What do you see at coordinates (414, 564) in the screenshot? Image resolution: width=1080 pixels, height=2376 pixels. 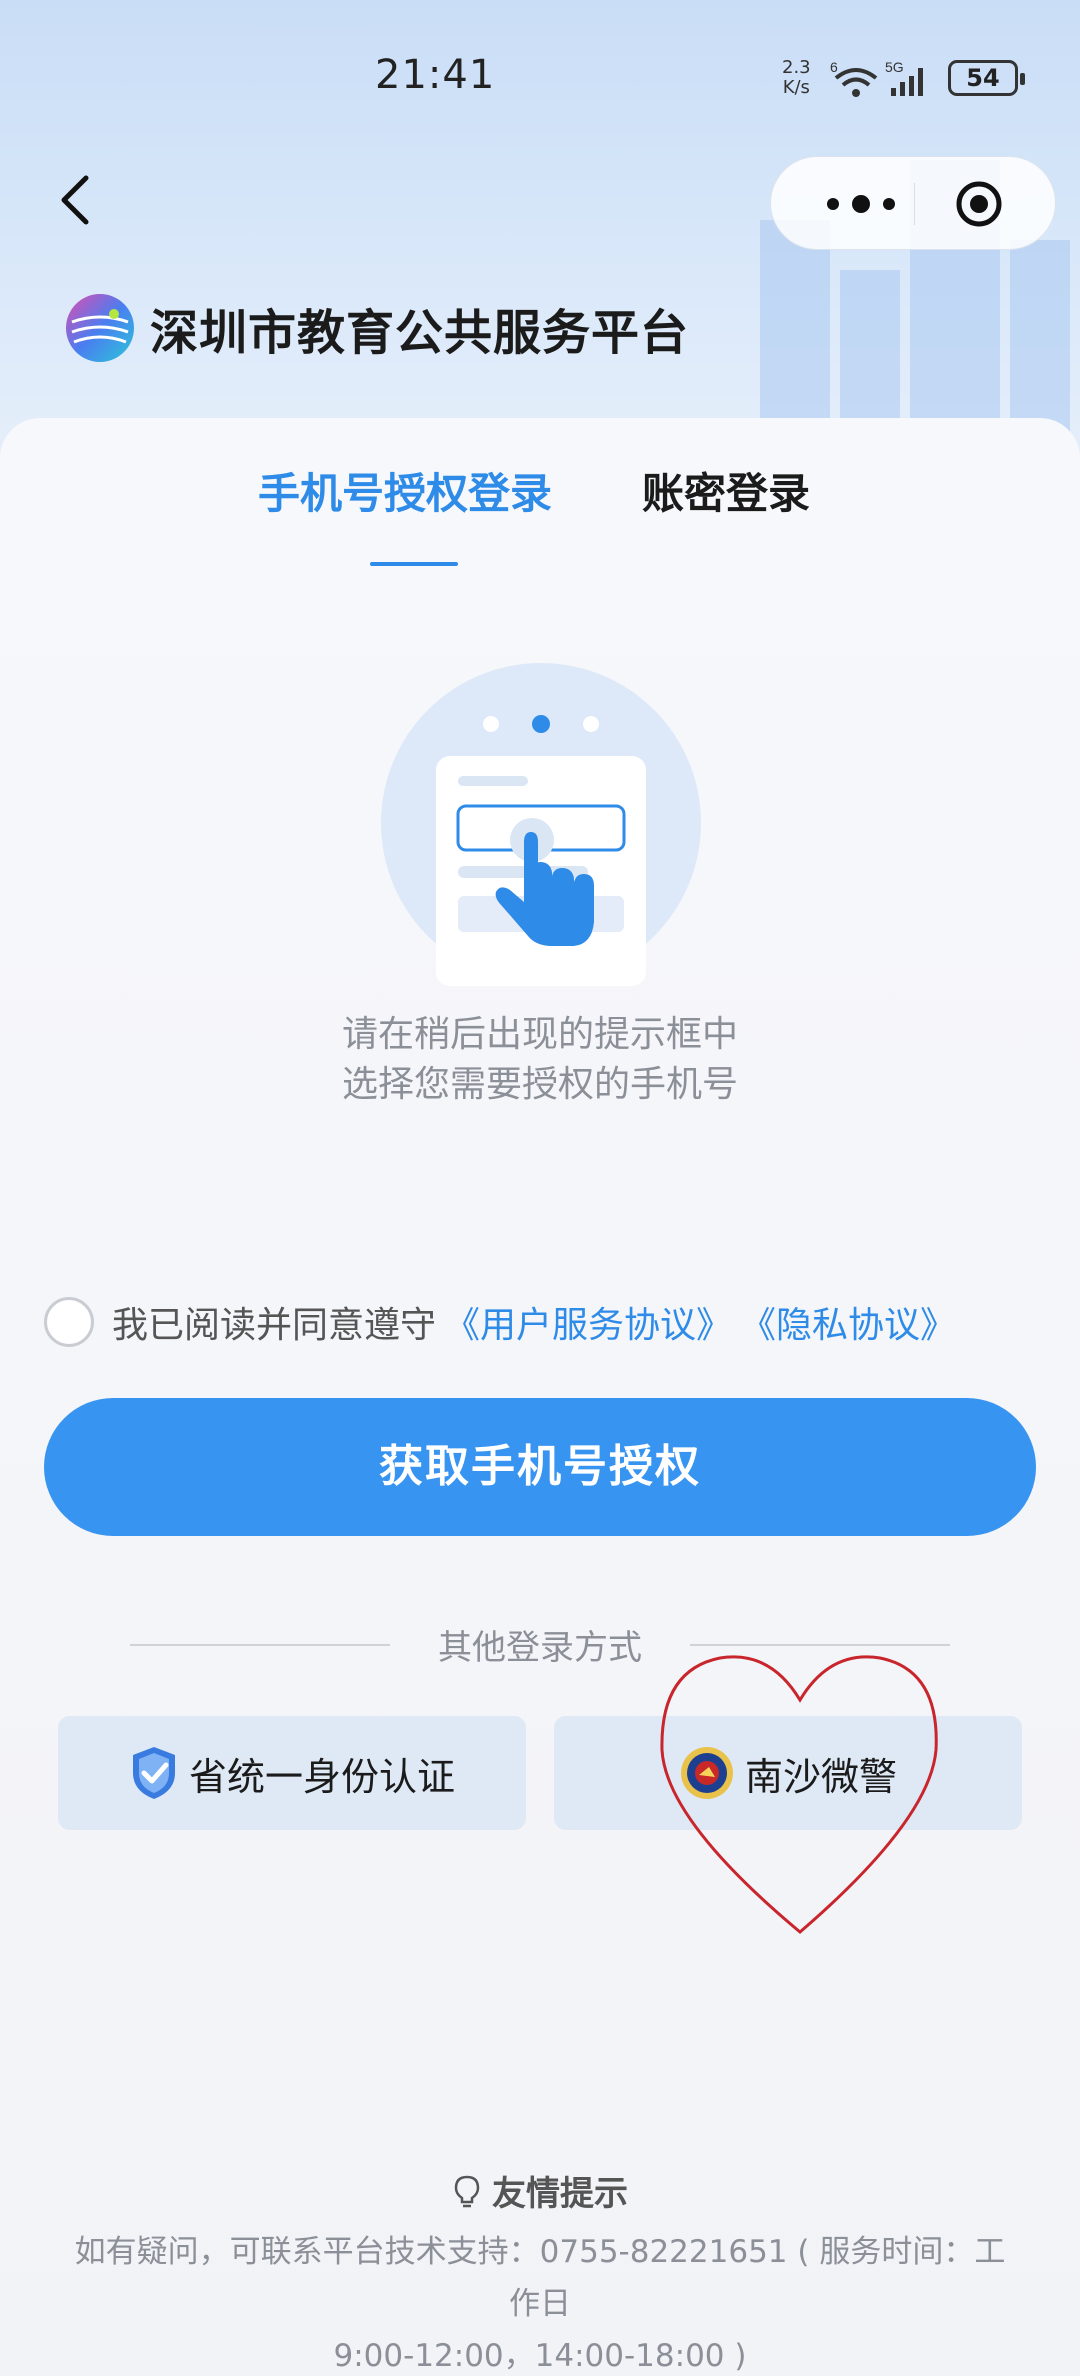 I see `active-tab-indicator` at bounding box center [414, 564].